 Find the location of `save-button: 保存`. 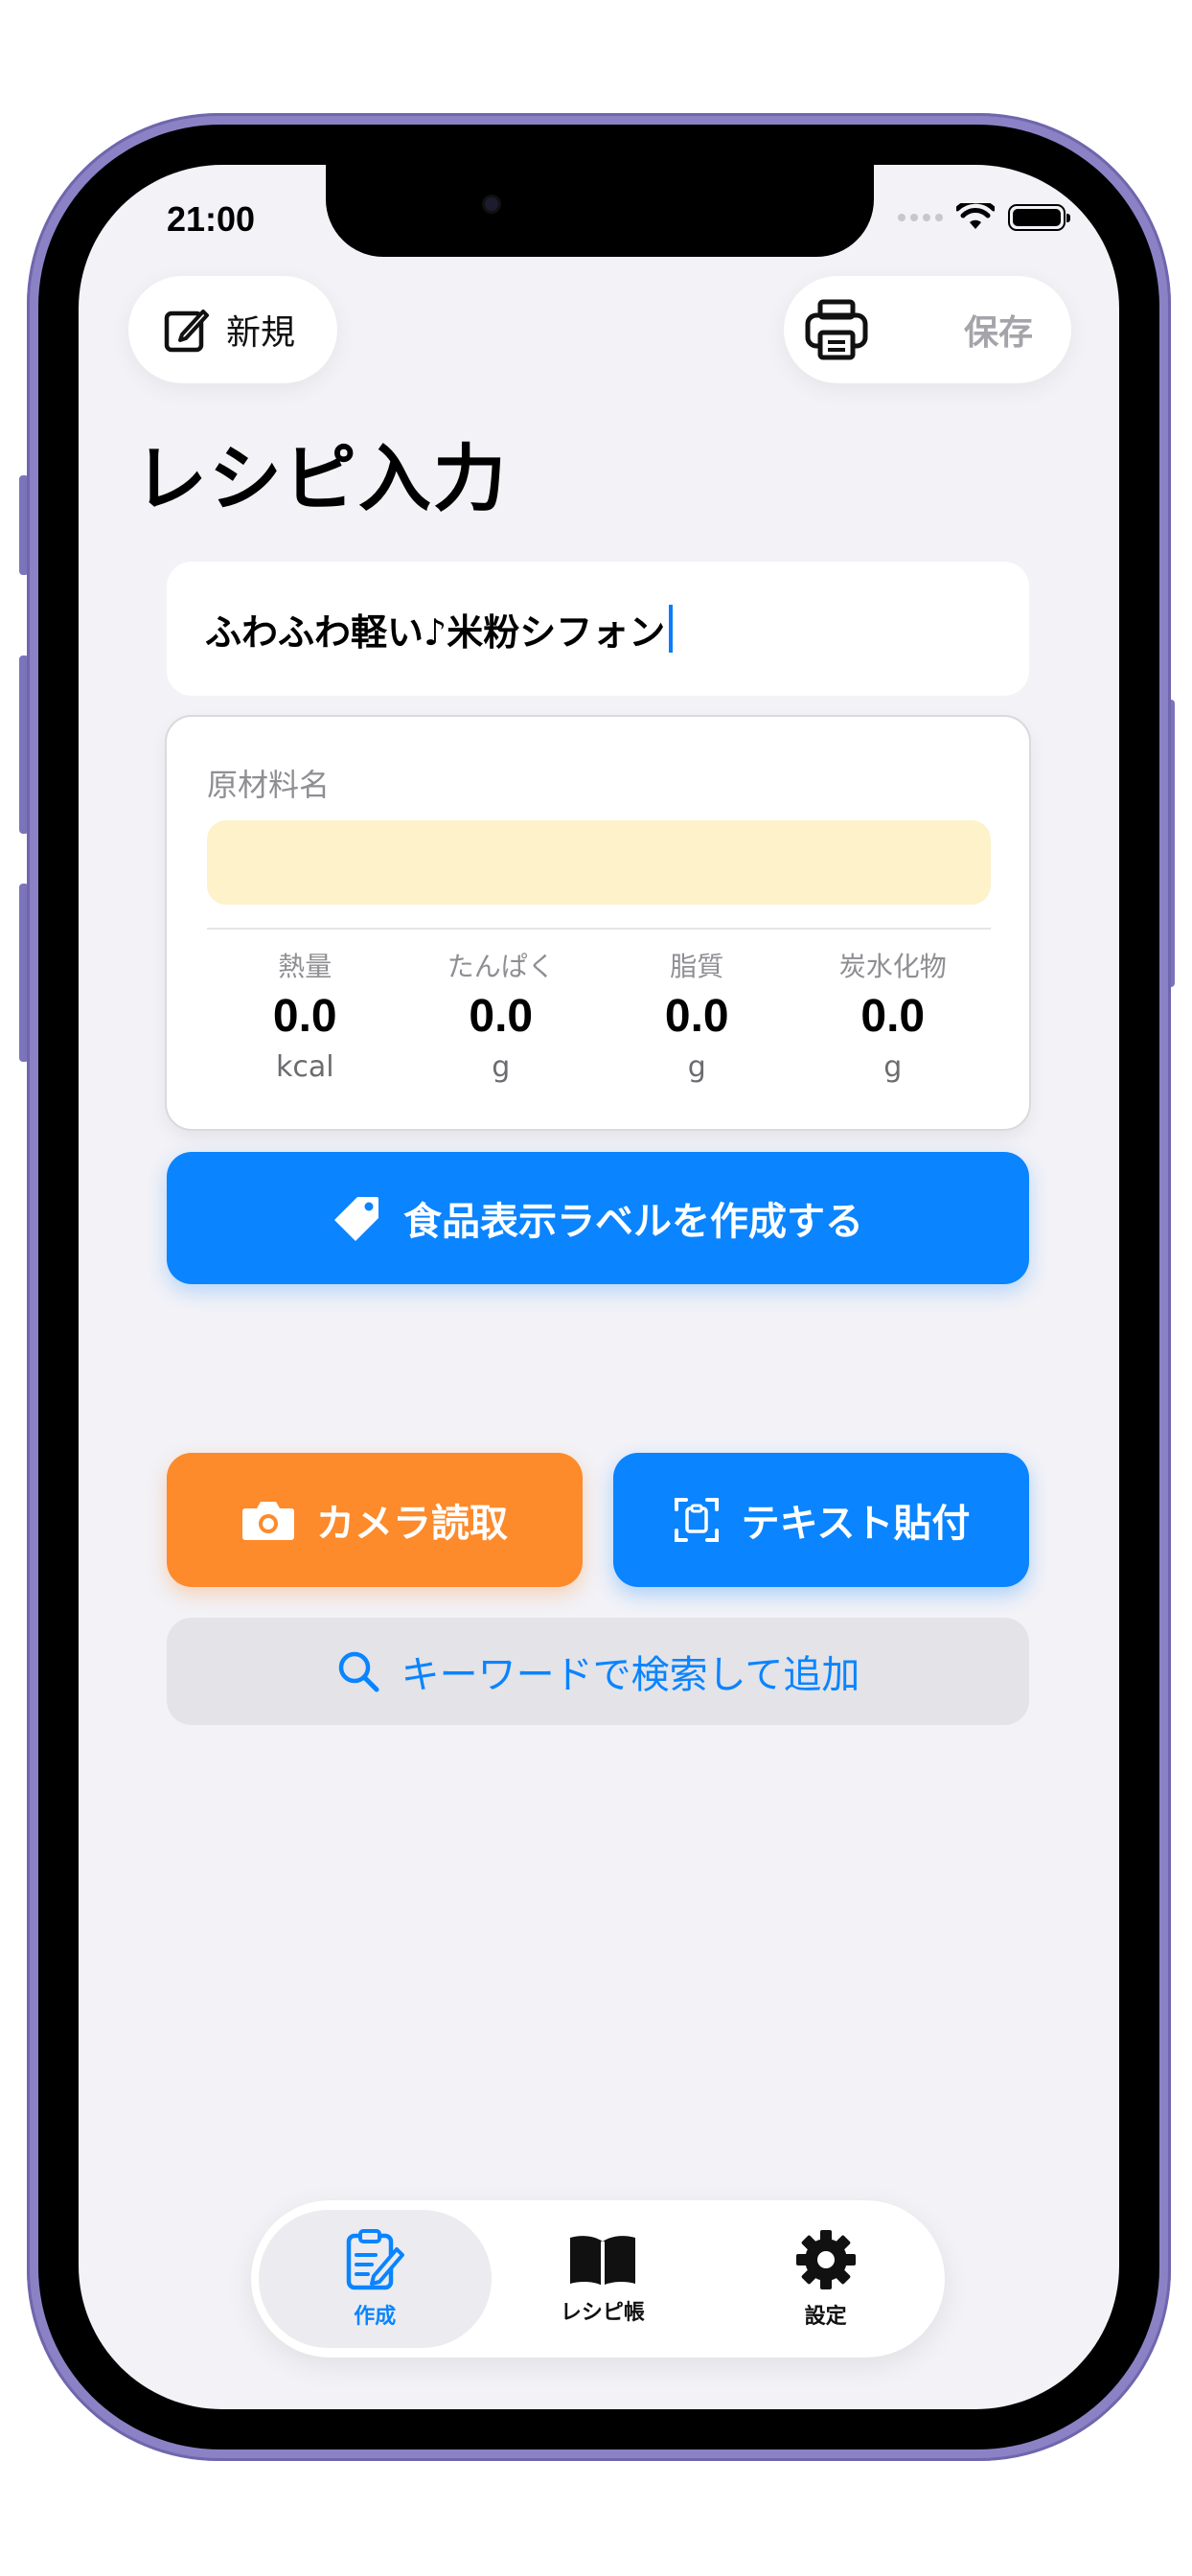

save-button: 保存 is located at coordinates (998, 330).